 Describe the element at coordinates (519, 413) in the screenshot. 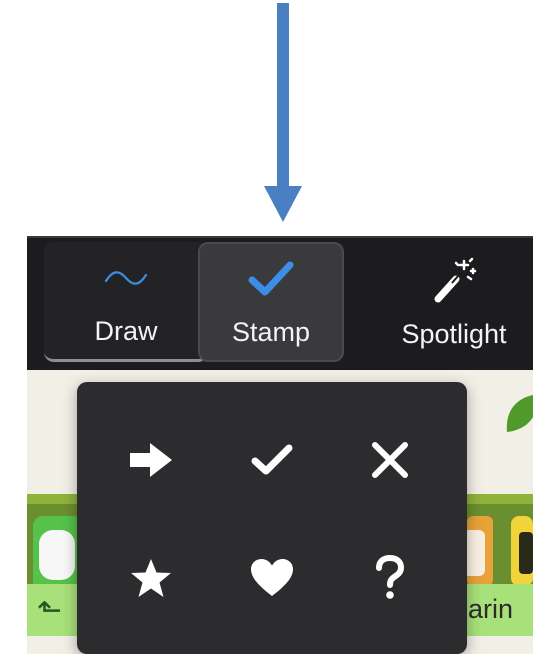

I see `leaf-icon` at that location.